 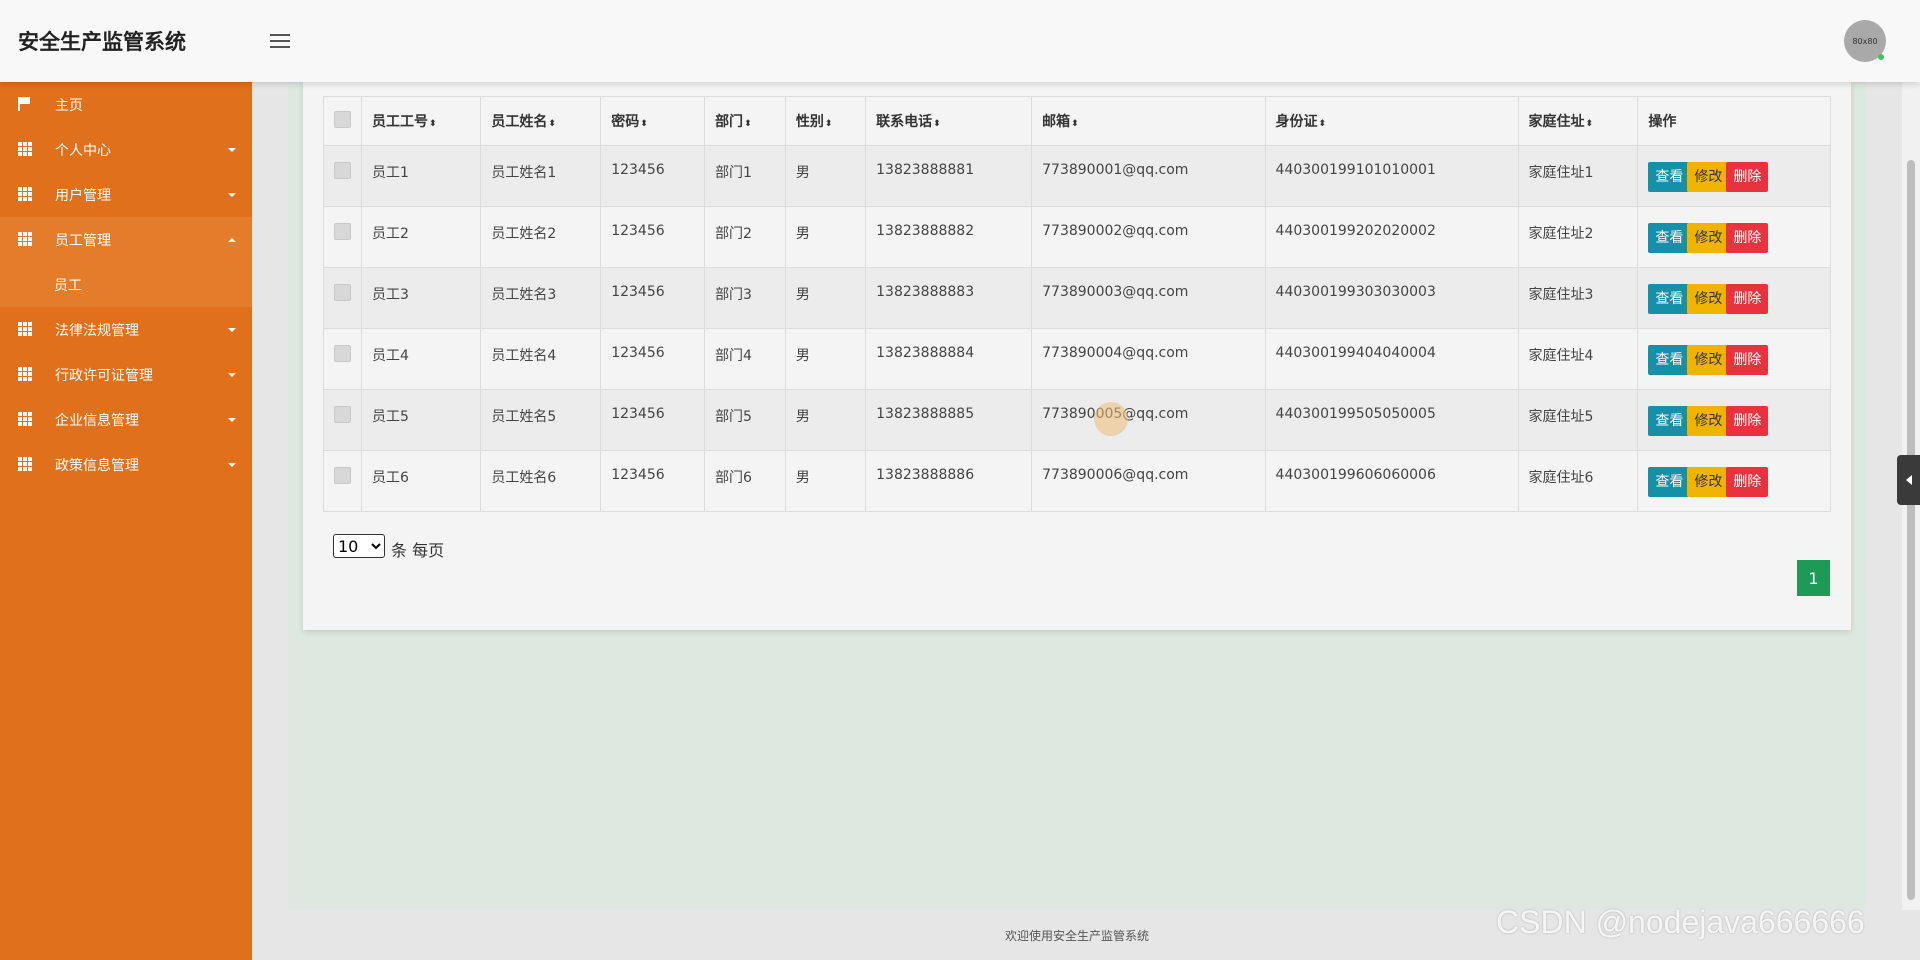 I want to click on column-header-label: 联系电话, so click(x=904, y=122).